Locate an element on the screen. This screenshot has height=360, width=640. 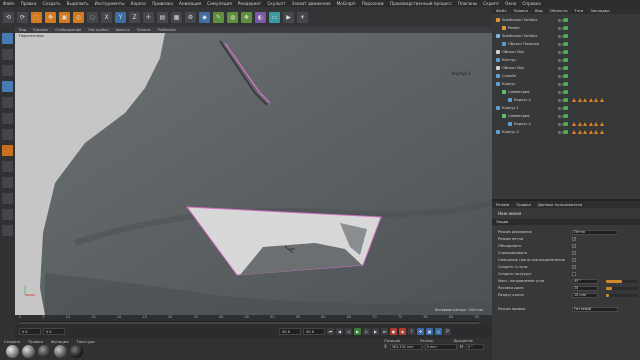
tweak-icon is located at coordinates (7, 182).